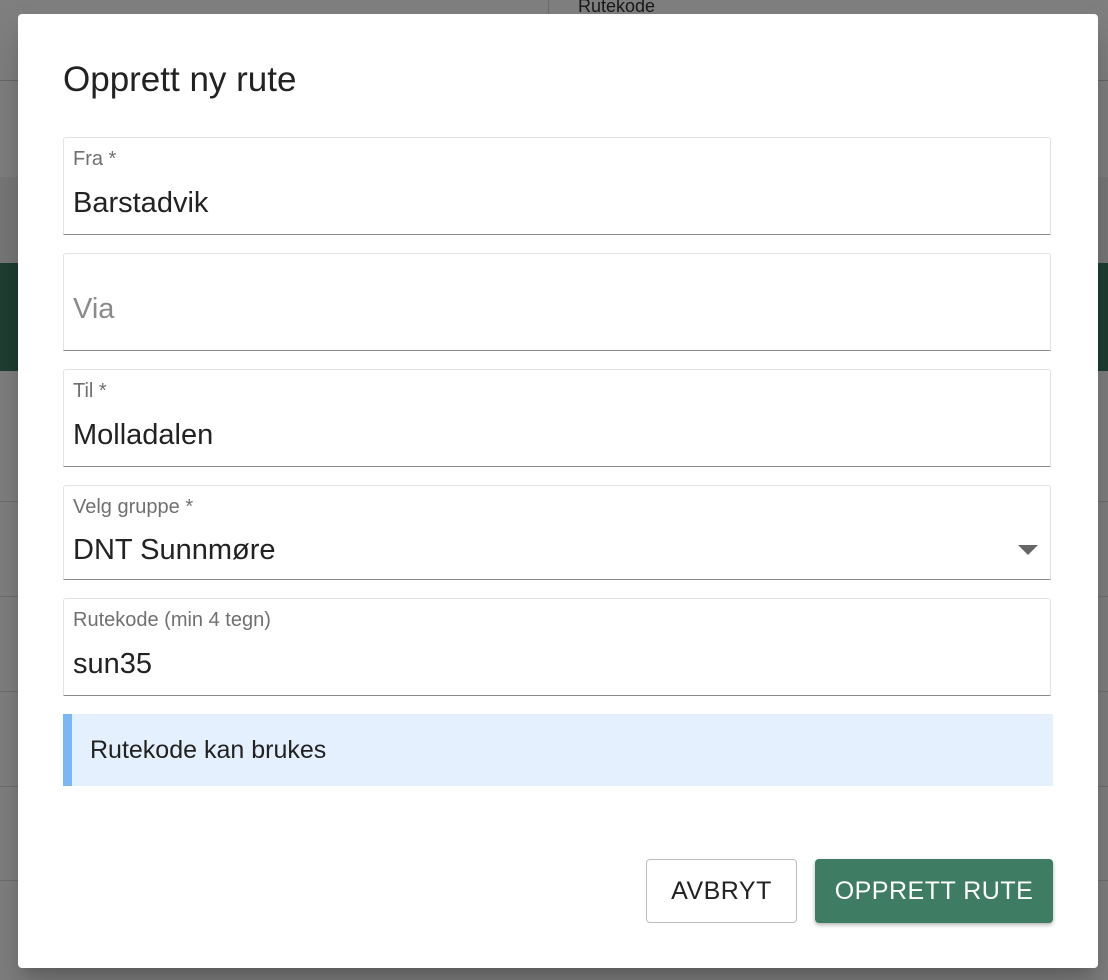 The image size is (1108, 980). Describe the element at coordinates (721, 891) in the screenshot. I see `cancel-button: AVBRYT` at that location.